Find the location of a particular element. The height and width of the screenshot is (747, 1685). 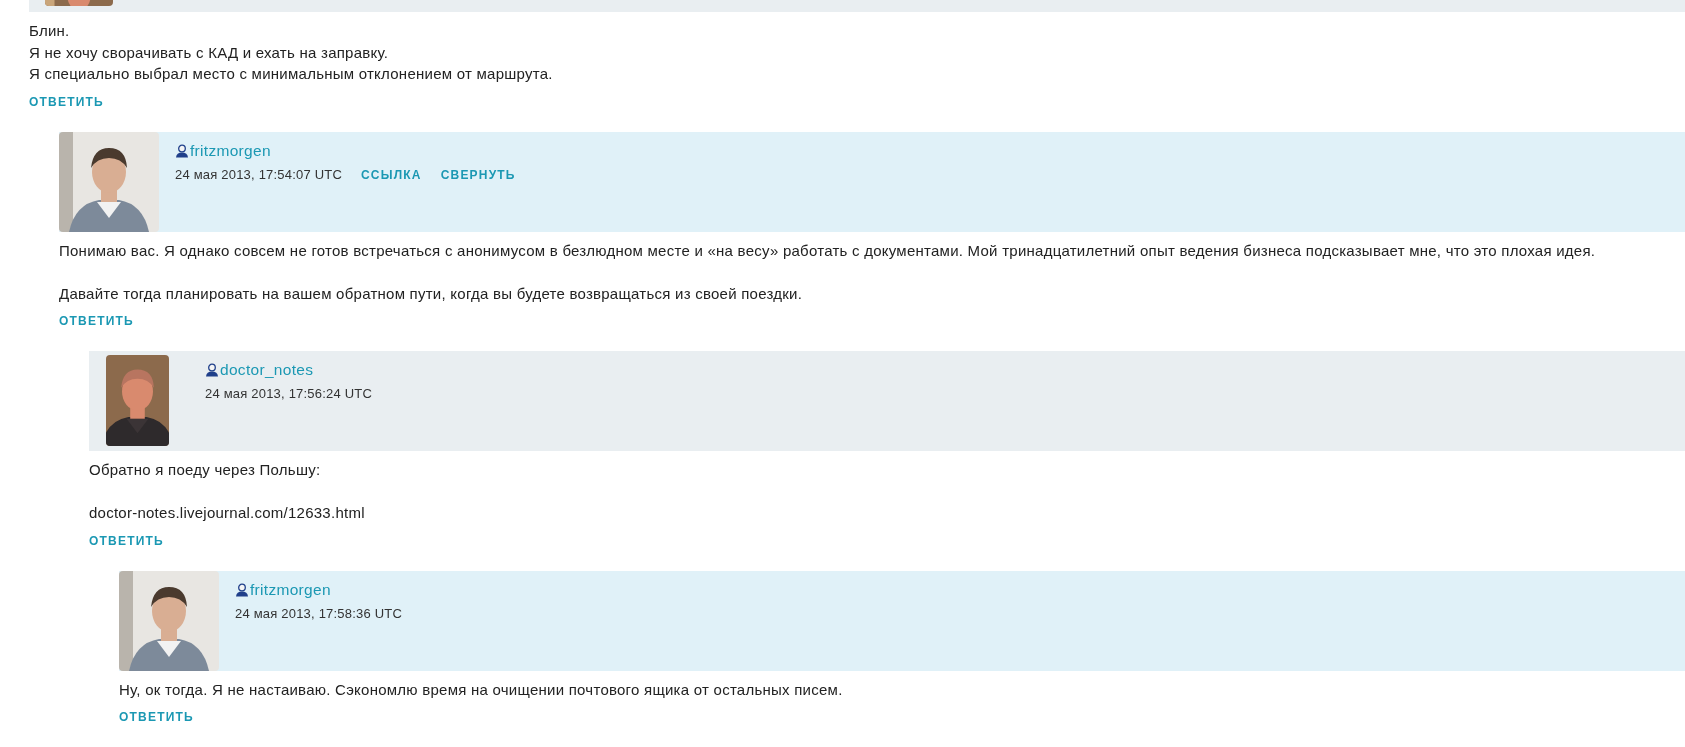

comment-text: Давайте тогда планировать на вашем обратном пути, когда вы будете возвращаться из своей поездки. is located at coordinates (431, 293).